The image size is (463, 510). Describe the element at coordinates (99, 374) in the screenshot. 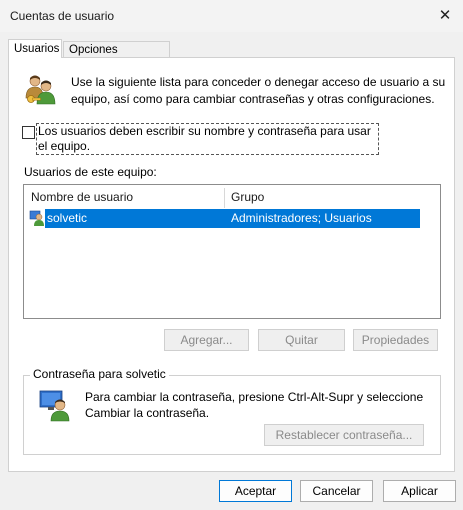

I see `password-group-title: Contraseña para solvetic` at that location.